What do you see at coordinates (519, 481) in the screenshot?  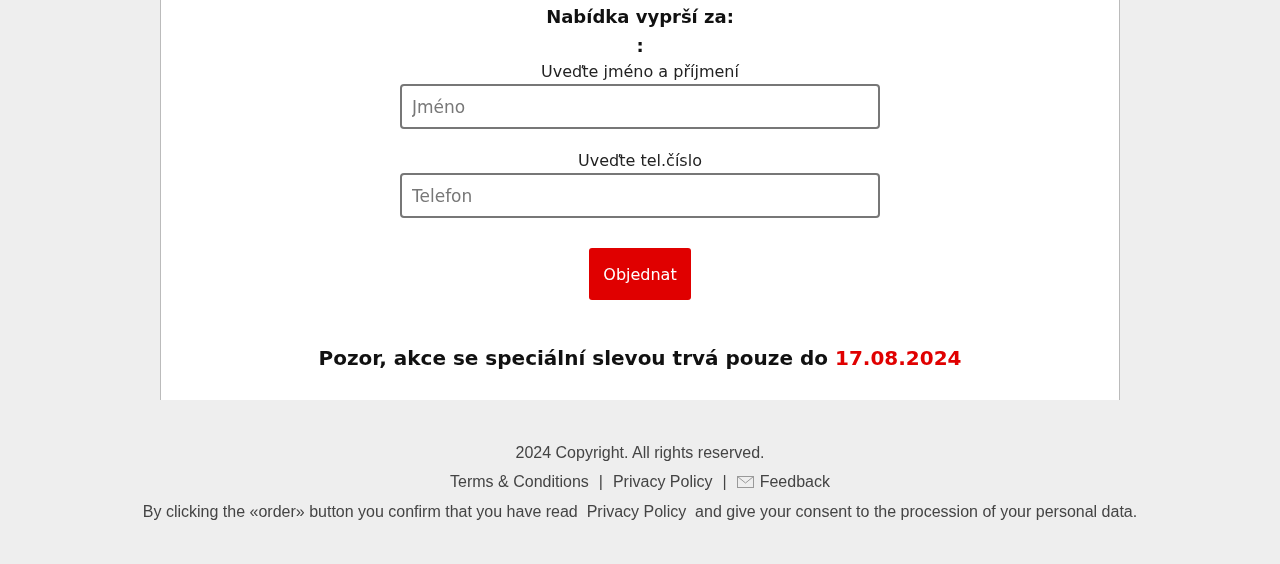 I see `footer-link: Terms & Conditions` at bounding box center [519, 481].